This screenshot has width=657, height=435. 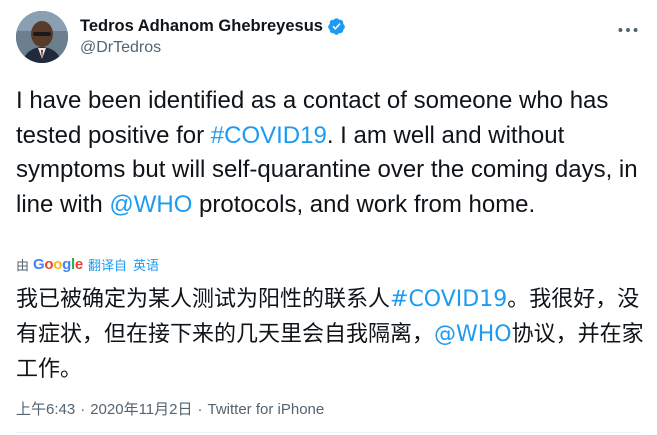 I want to click on author-names: Tedros Adhanom Ghebreyesus @DrTedros, so click(x=213, y=36).